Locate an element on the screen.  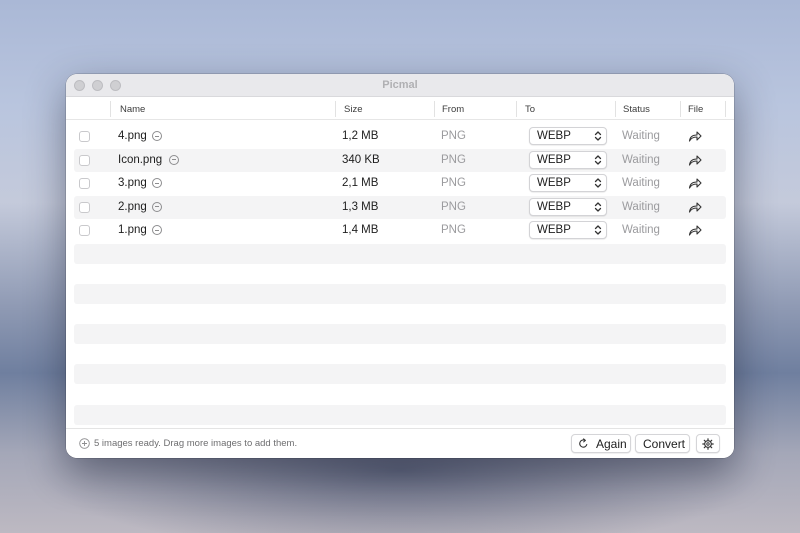
settings-button is located at coordinates (708, 443).